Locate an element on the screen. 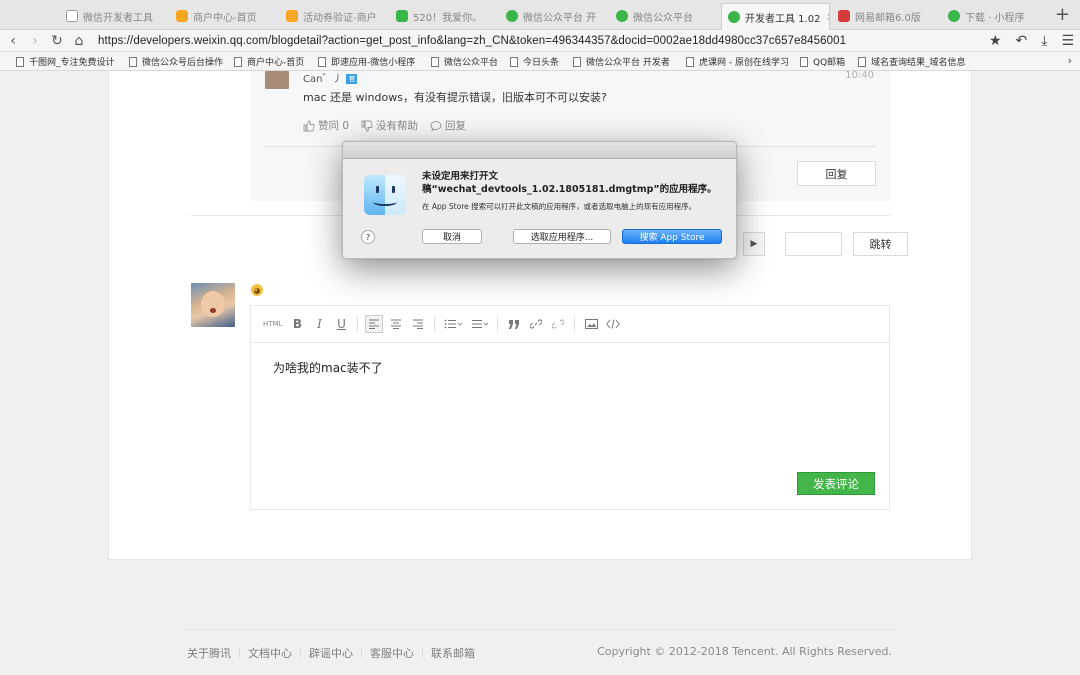  bookmark-item: 微信公众平台 is located at coordinates (464, 61).